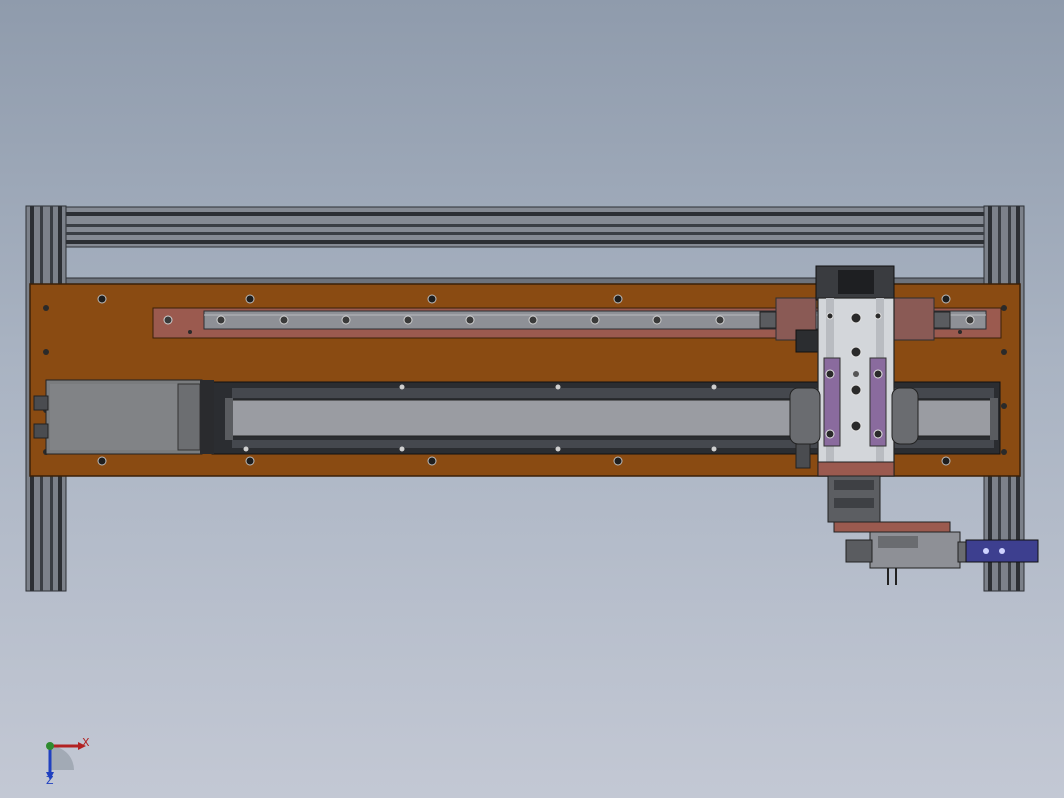  Describe the element at coordinates (50, 780) in the screenshot. I see `z-axis-label: Z` at that location.